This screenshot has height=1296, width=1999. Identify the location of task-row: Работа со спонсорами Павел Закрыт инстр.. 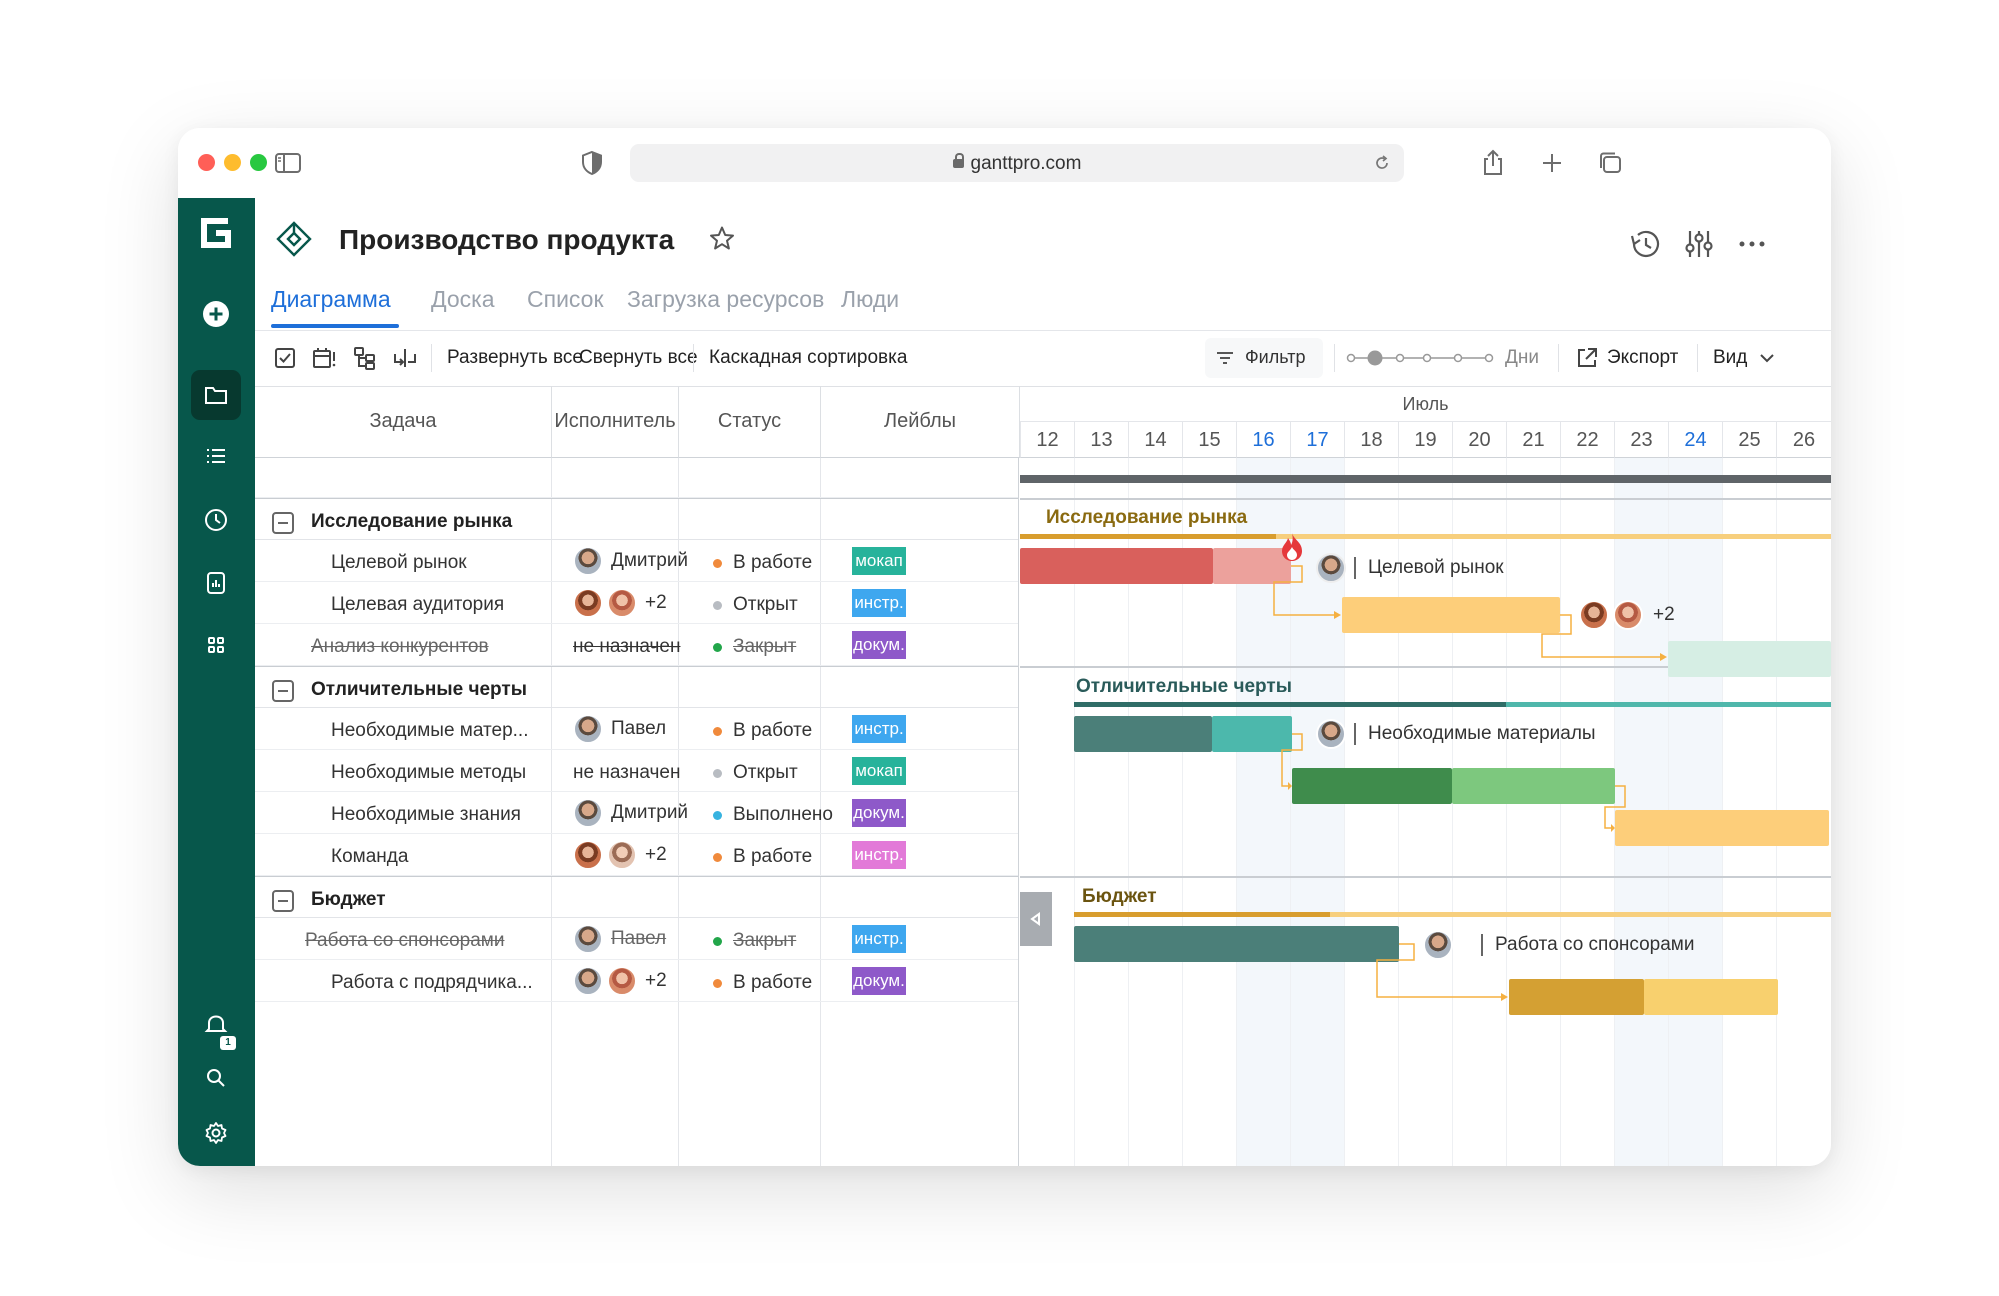
(636, 939).